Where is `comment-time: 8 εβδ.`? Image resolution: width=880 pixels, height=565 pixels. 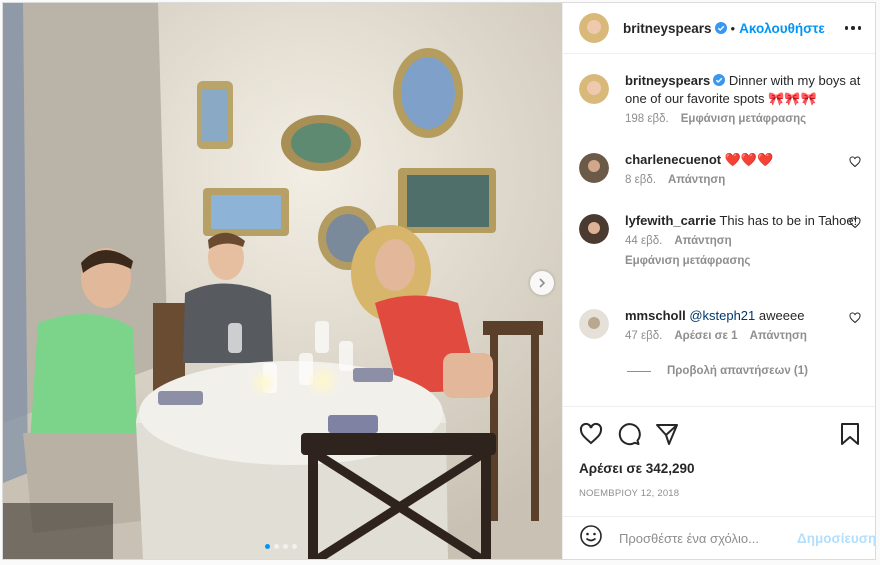
comment-time: 8 εβδ. is located at coordinates (640, 180).